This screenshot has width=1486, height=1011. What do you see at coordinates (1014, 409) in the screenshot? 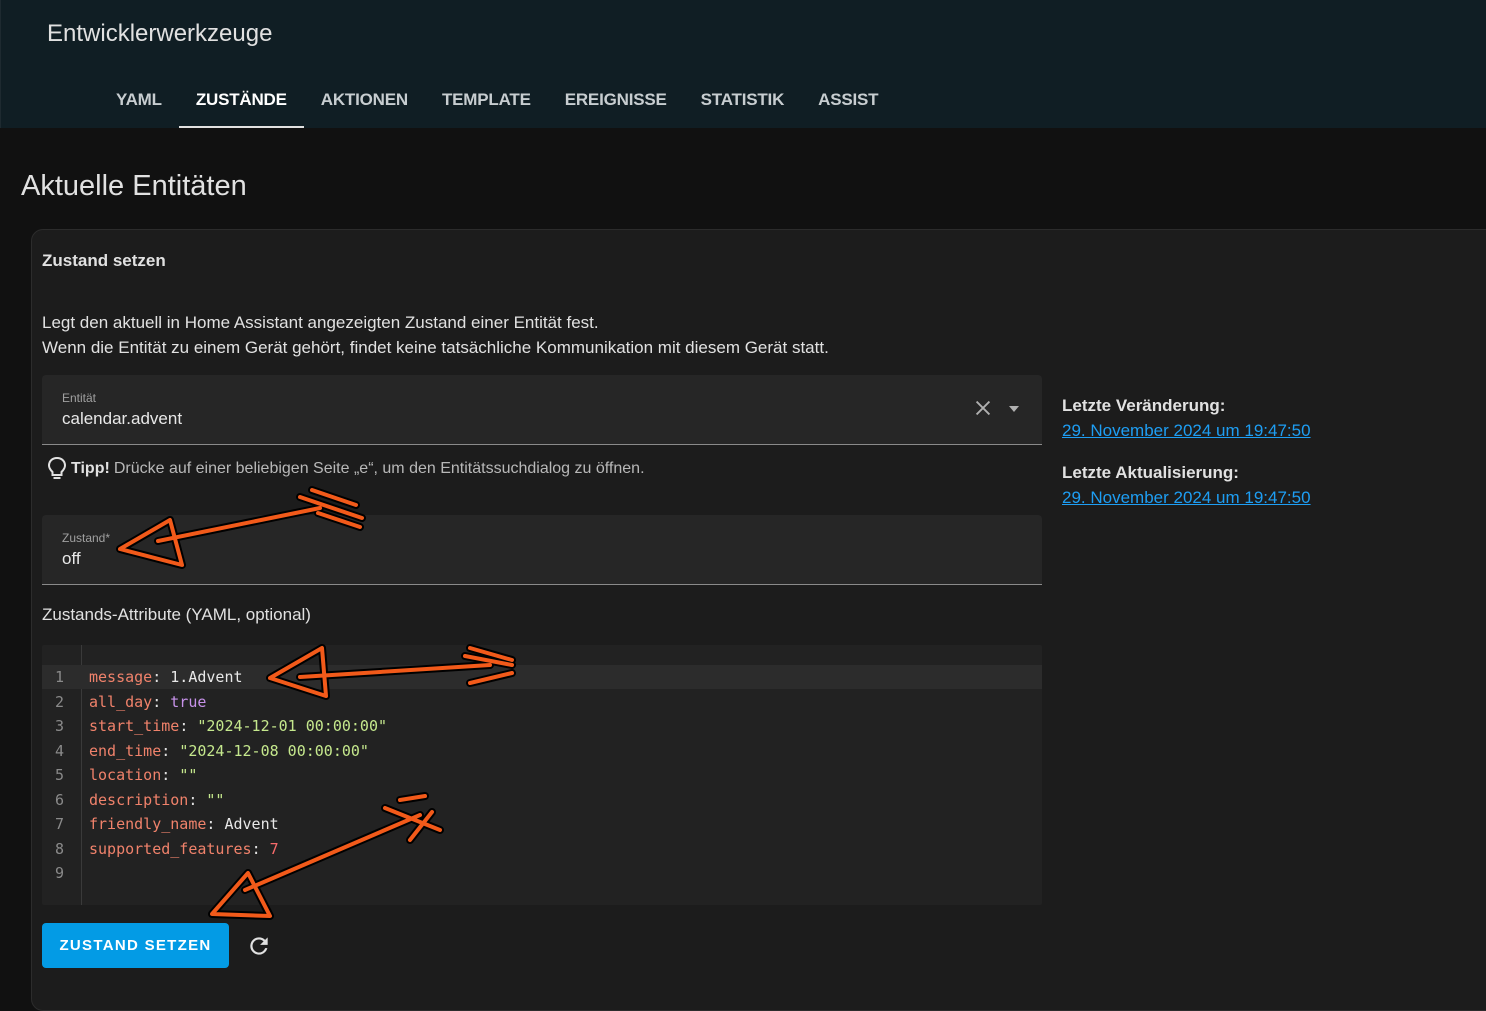
I see `chevron-down-icon` at bounding box center [1014, 409].